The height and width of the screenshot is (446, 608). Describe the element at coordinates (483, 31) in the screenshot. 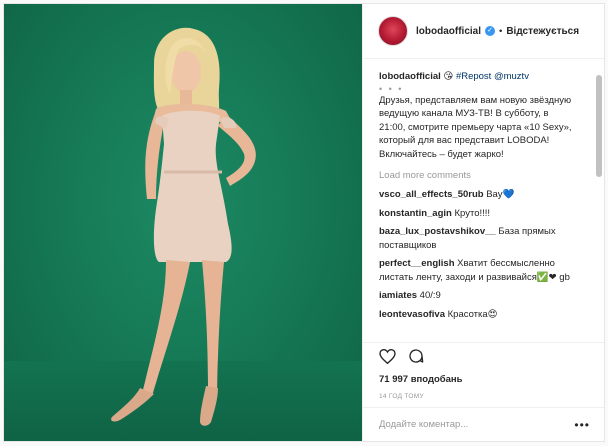

I see `post-header: lobodaofficial ✓ • Відстежується` at that location.